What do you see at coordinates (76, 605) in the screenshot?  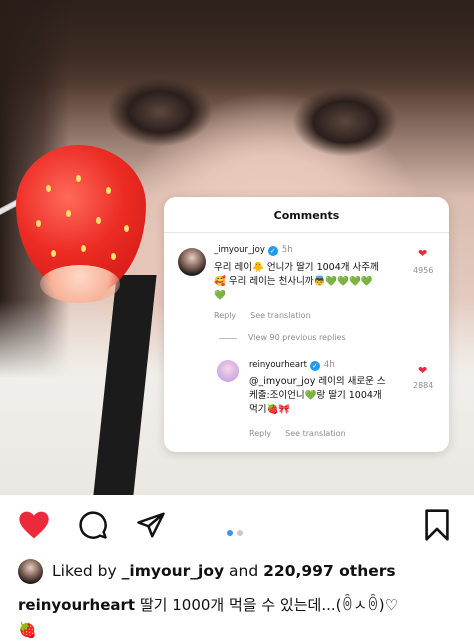 I see `caption-username: reinyourheart` at bounding box center [76, 605].